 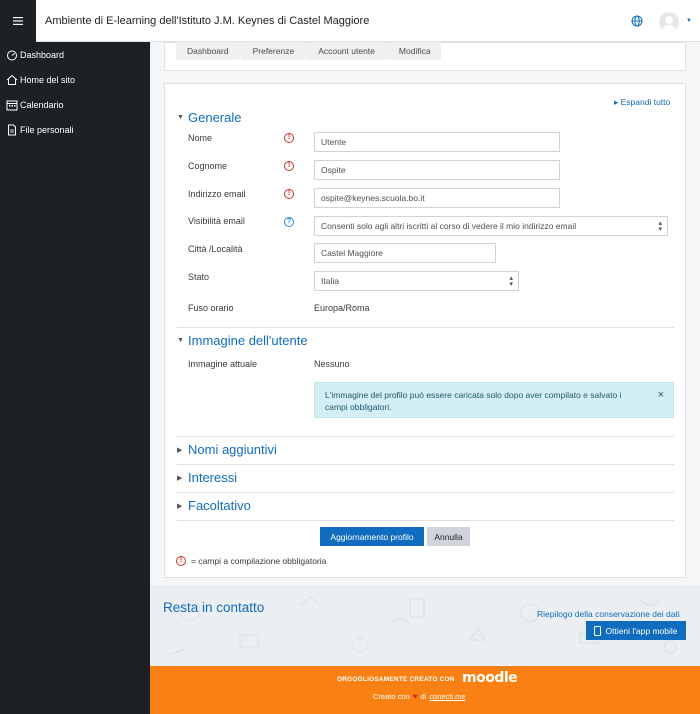 I want to click on timezone-label: Fuso orario, so click(x=211, y=308).